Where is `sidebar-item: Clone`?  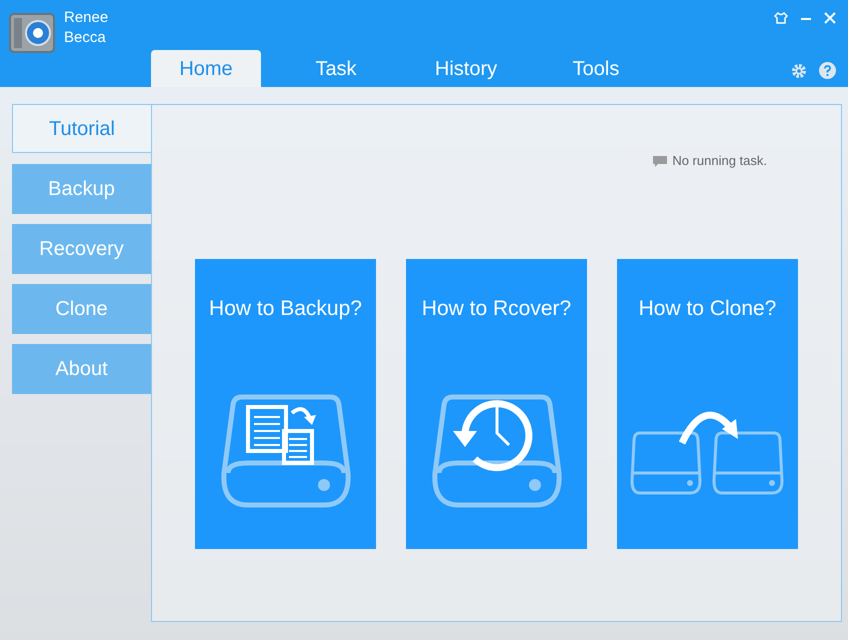 sidebar-item: Clone is located at coordinates (81, 309).